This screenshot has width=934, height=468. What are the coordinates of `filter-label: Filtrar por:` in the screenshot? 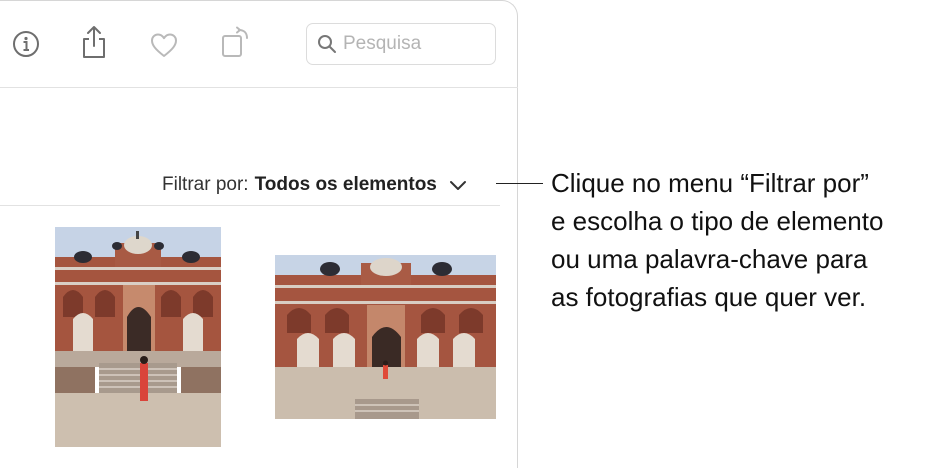 It's located at (205, 184).